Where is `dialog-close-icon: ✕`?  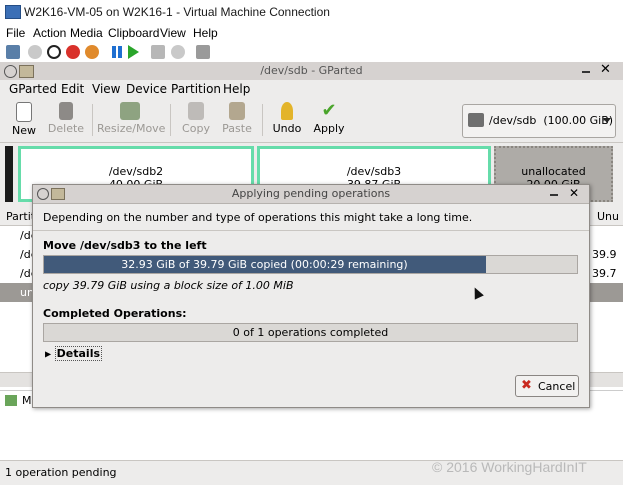
dialog-close-icon: ✕ is located at coordinates (574, 193).